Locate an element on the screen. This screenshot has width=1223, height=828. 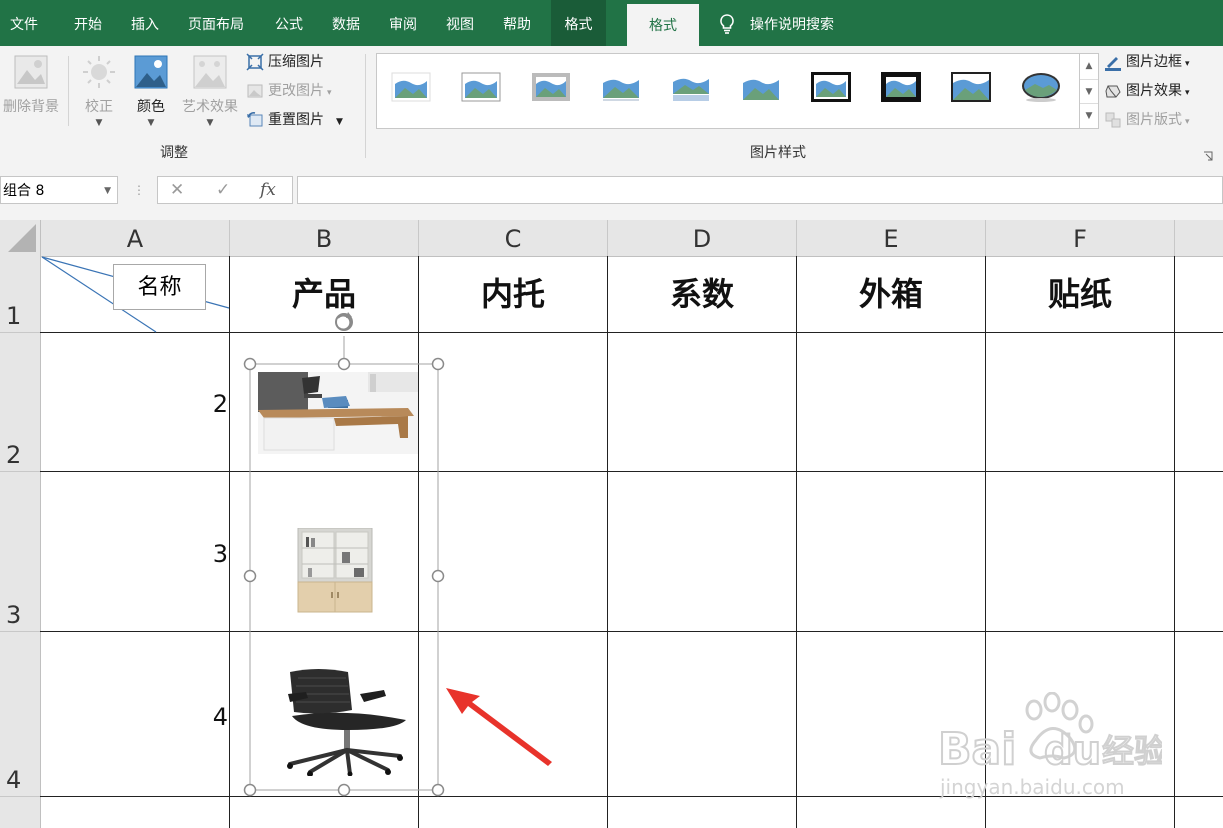
tab-format-active: 格式 is located at coordinates (663, 23).